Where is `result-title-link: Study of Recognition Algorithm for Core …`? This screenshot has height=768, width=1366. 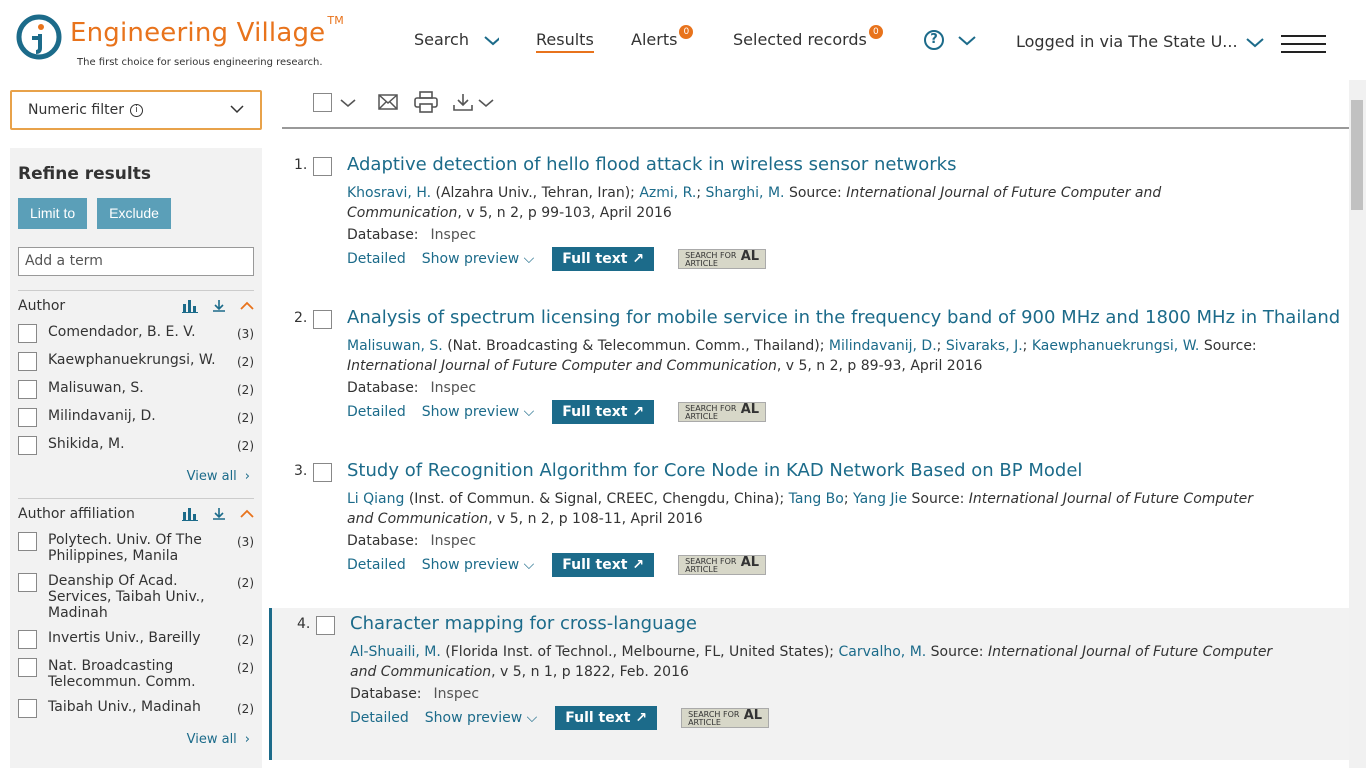
result-title-link: Study of Recognition Algorithm for Core … is located at coordinates (714, 470).